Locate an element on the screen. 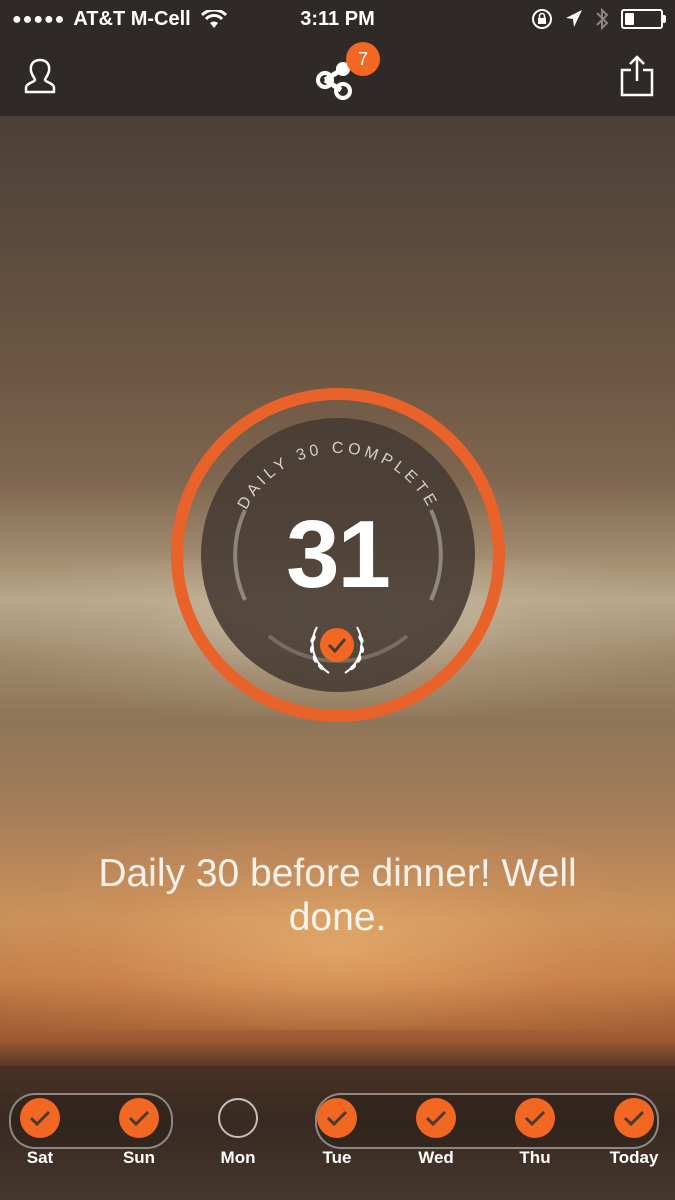 The width and height of the screenshot is (675, 1200). status-bar: ●●●●● AT&T M-Cell 3:11 PM is located at coordinates (337, 19).